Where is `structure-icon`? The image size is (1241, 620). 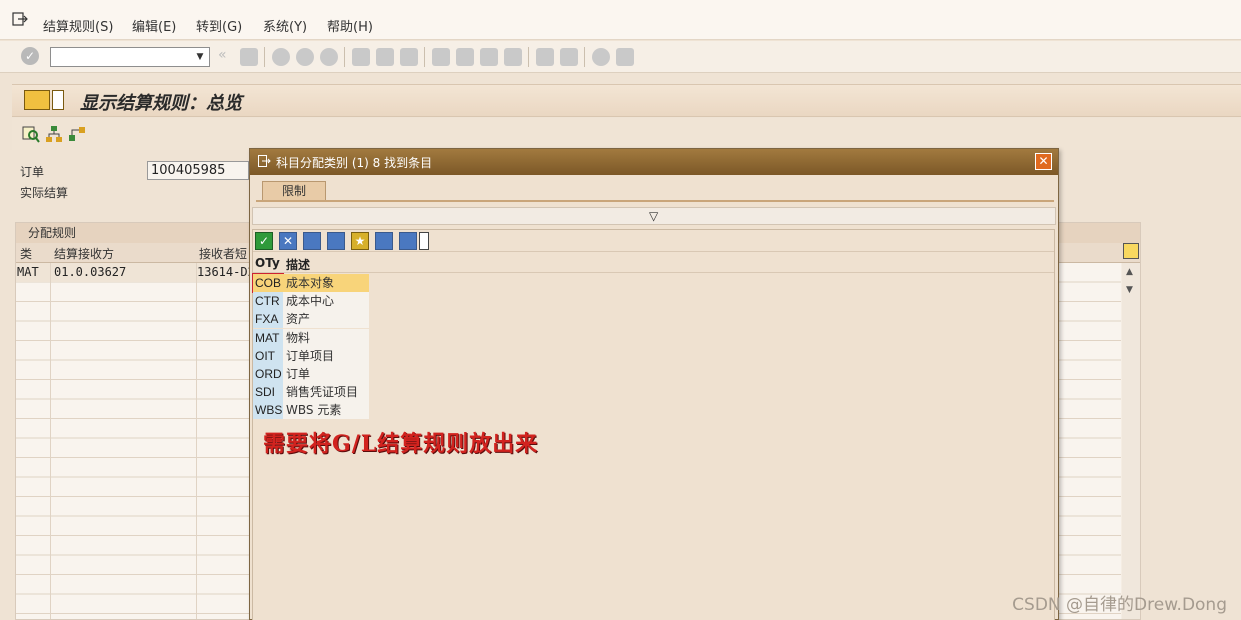
structure-icon is located at coordinates (77, 134).